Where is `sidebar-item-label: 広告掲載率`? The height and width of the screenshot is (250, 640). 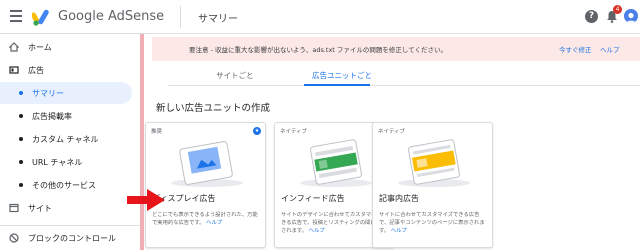 sidebar-item-label: 広告掲載率 is located at coordinates (52, 116).